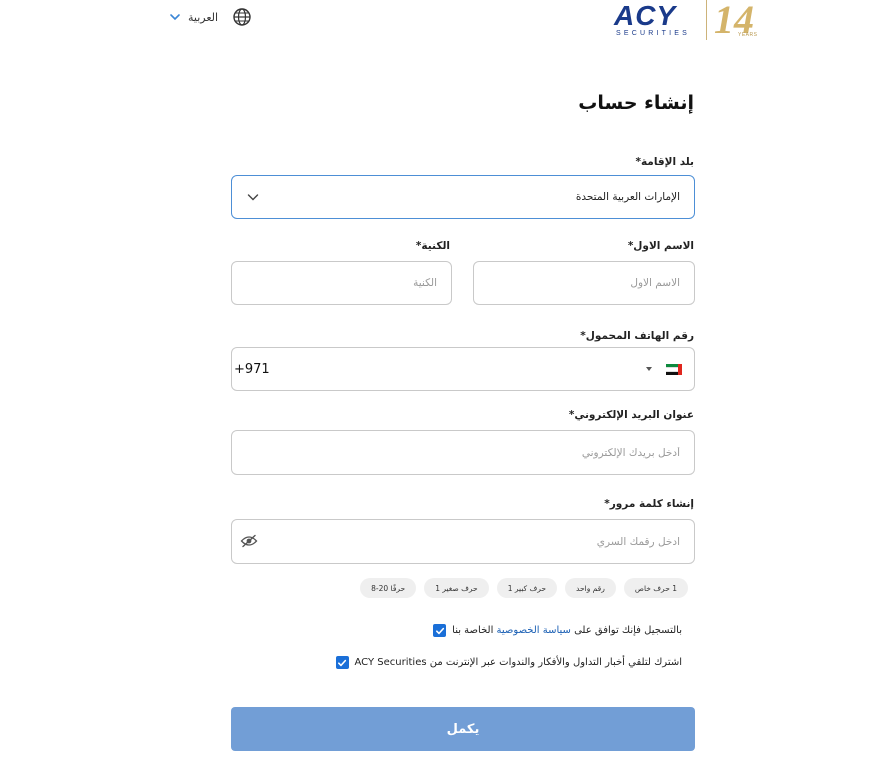 This screenshot has width=896, height=768. Describe the element at coordinates (456, 588) in the screenshot. I see `rule-chip: حرف صغير 1` at that location.